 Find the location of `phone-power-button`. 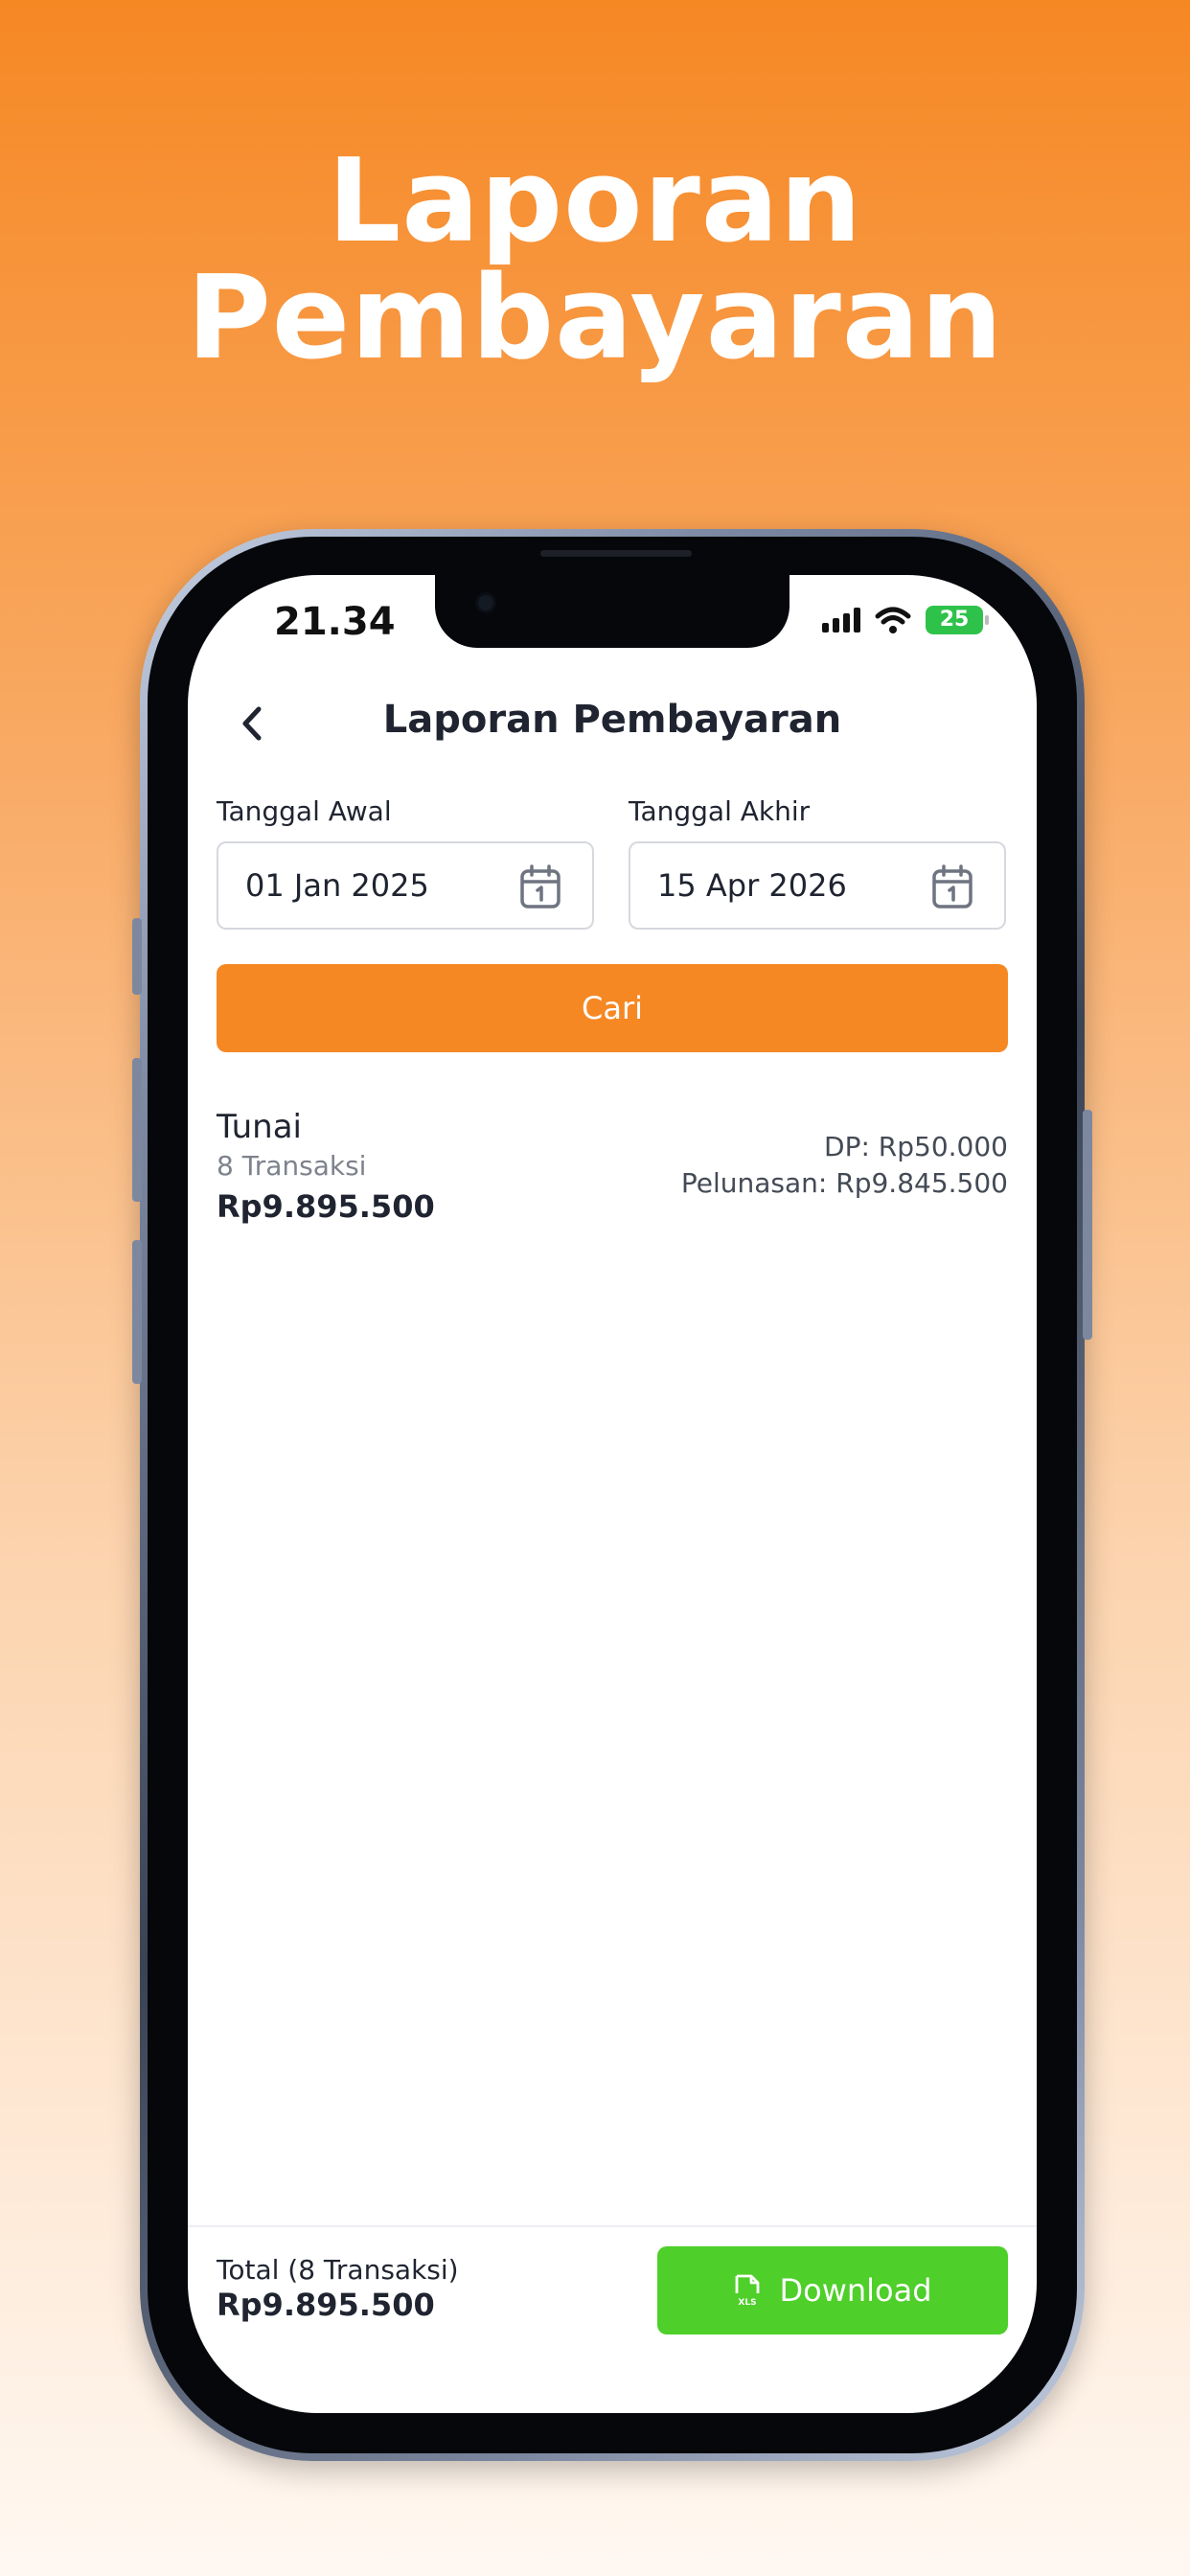

phone-power-button is located at coordinates (1088, 1225).